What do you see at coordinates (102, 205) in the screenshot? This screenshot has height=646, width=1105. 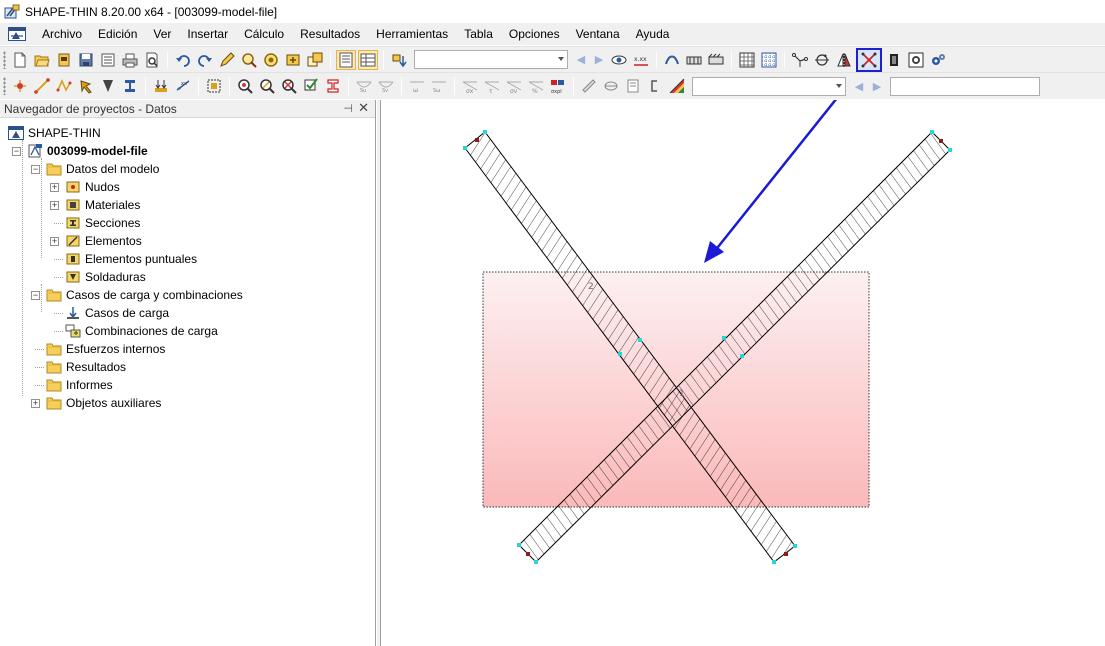 I see `tree-item-materiales: Materiales` at bounding box center [102, 205].